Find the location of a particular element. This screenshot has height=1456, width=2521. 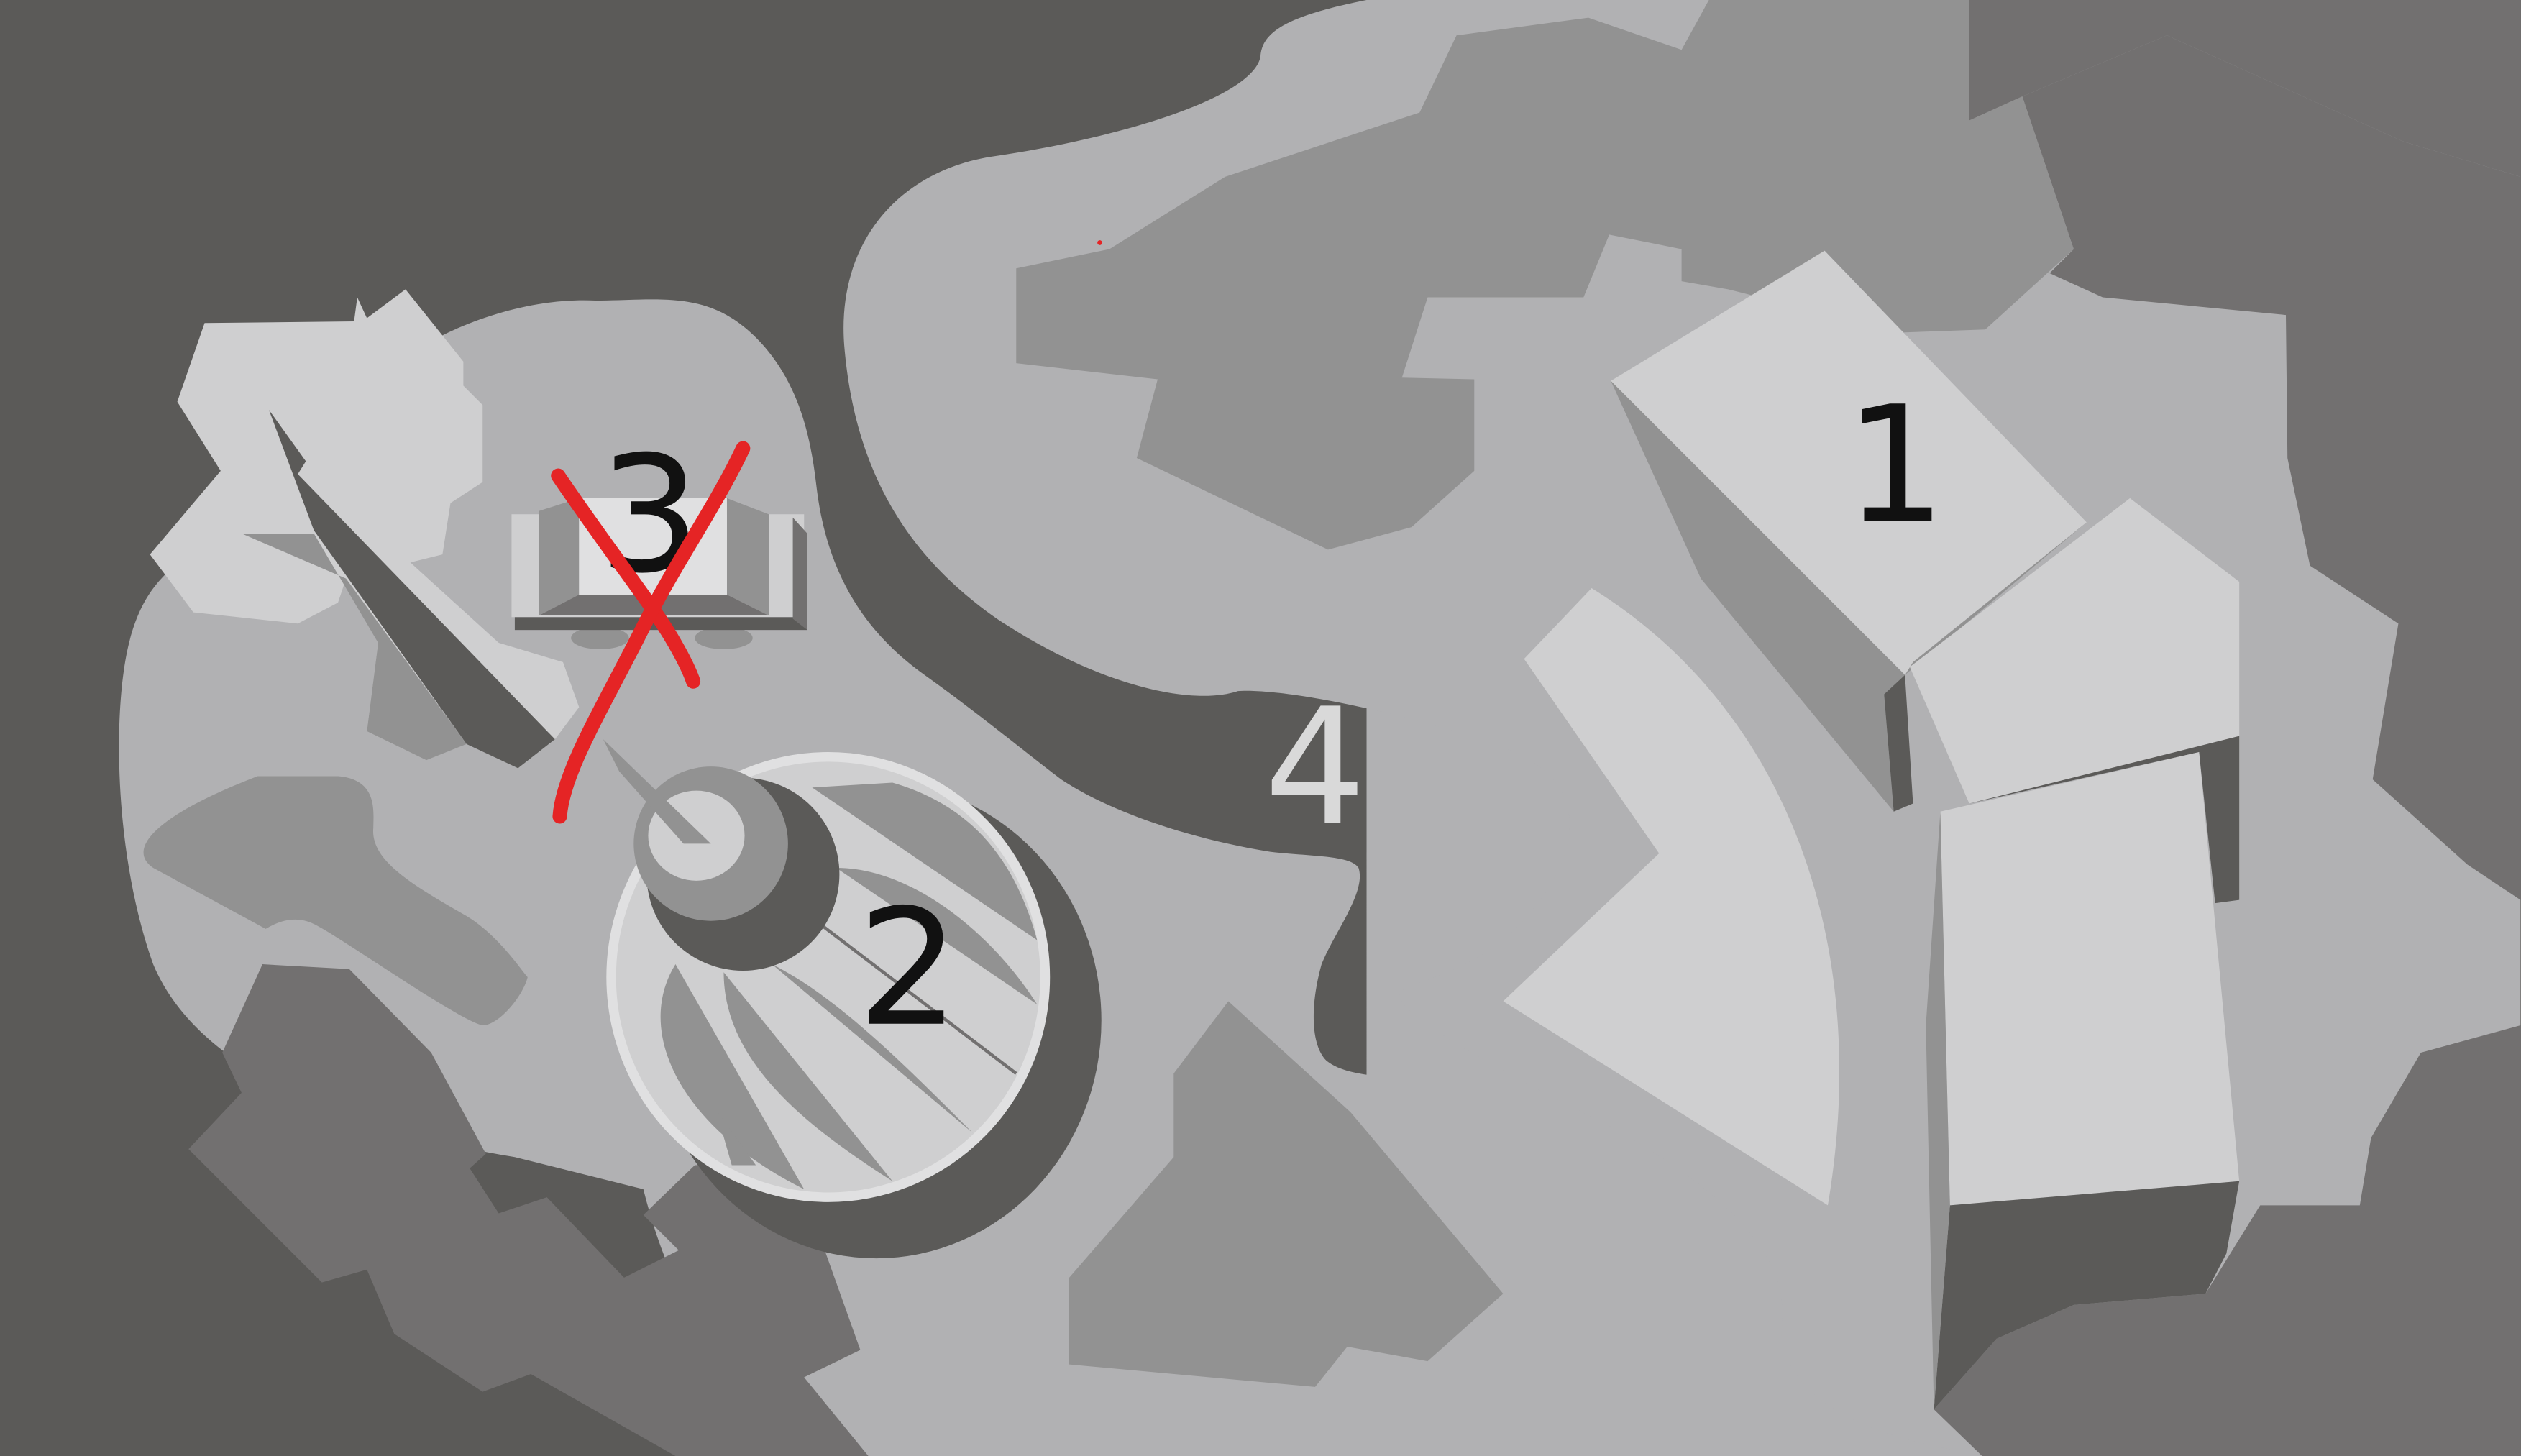

marker-label-3: 3 is located at coordinates (650, 514).